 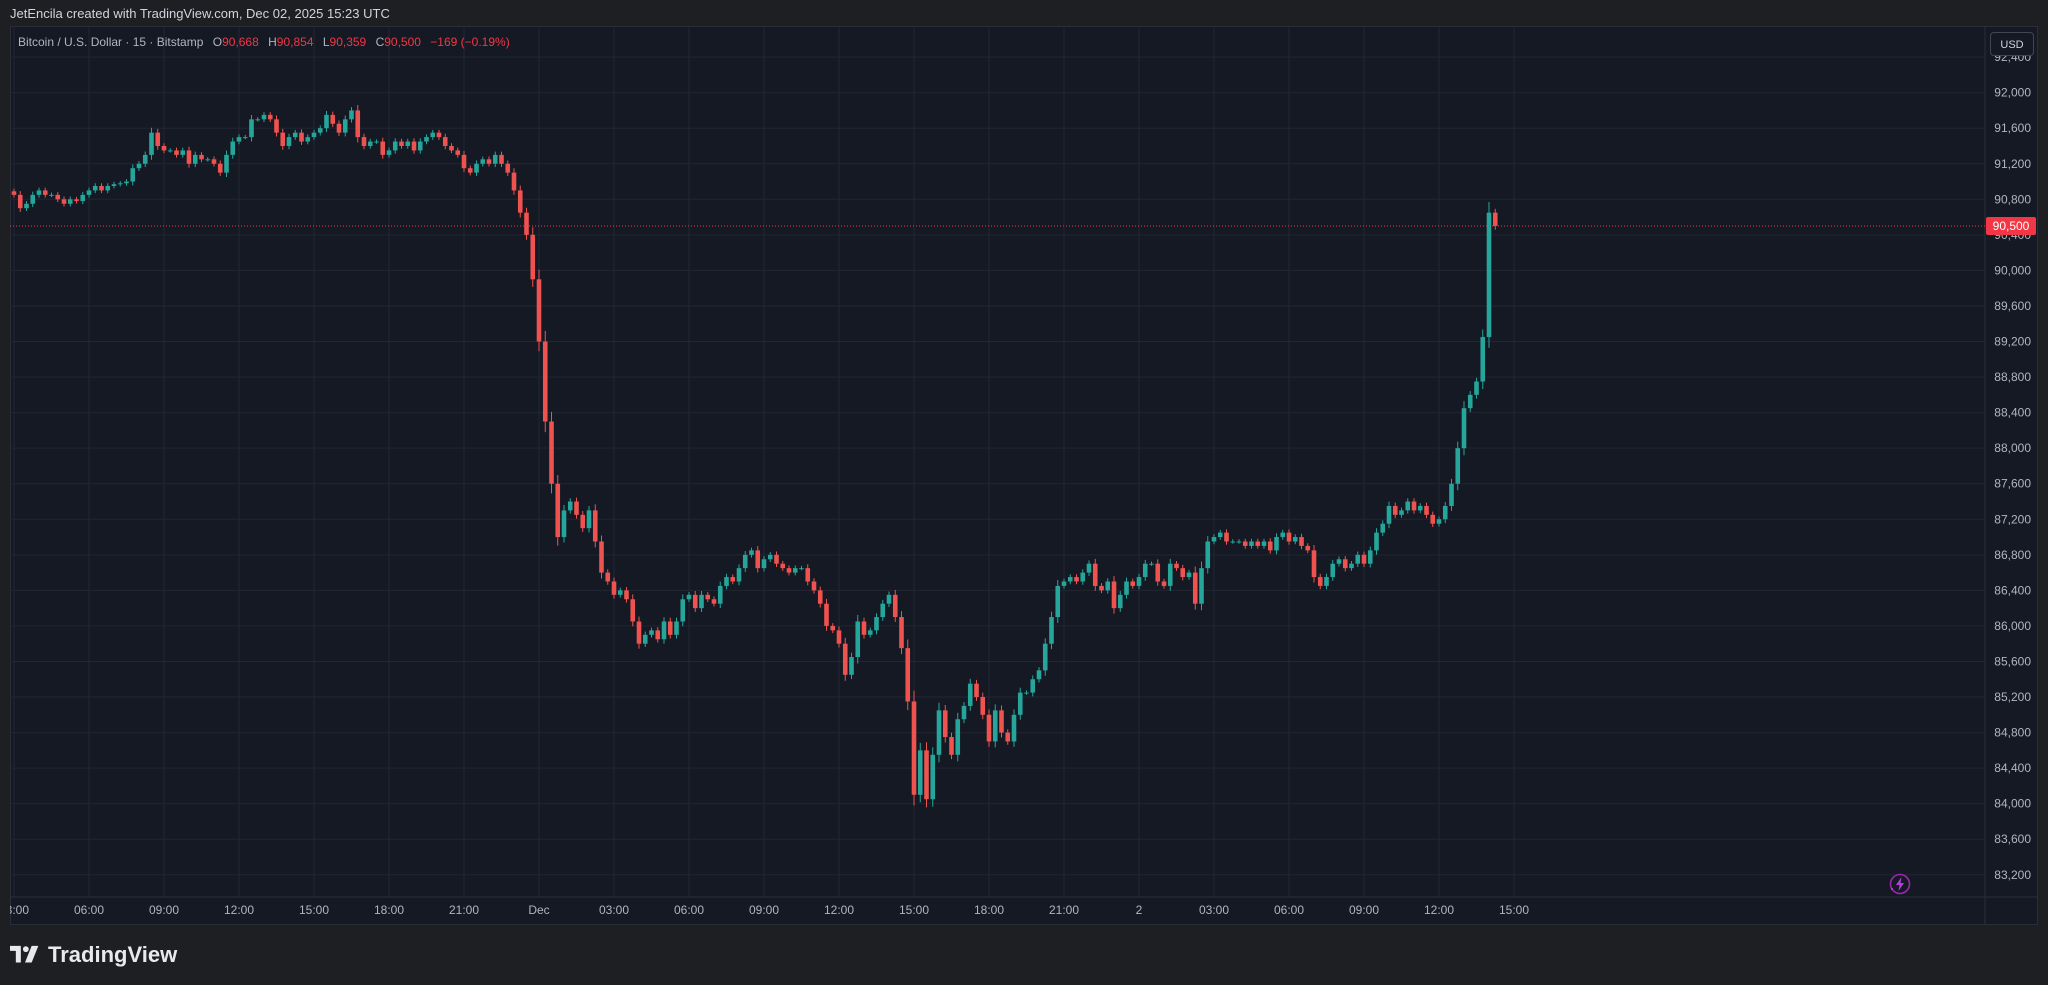 I want to click on x-tick-label: 12:00, so click(x=839, y=910).